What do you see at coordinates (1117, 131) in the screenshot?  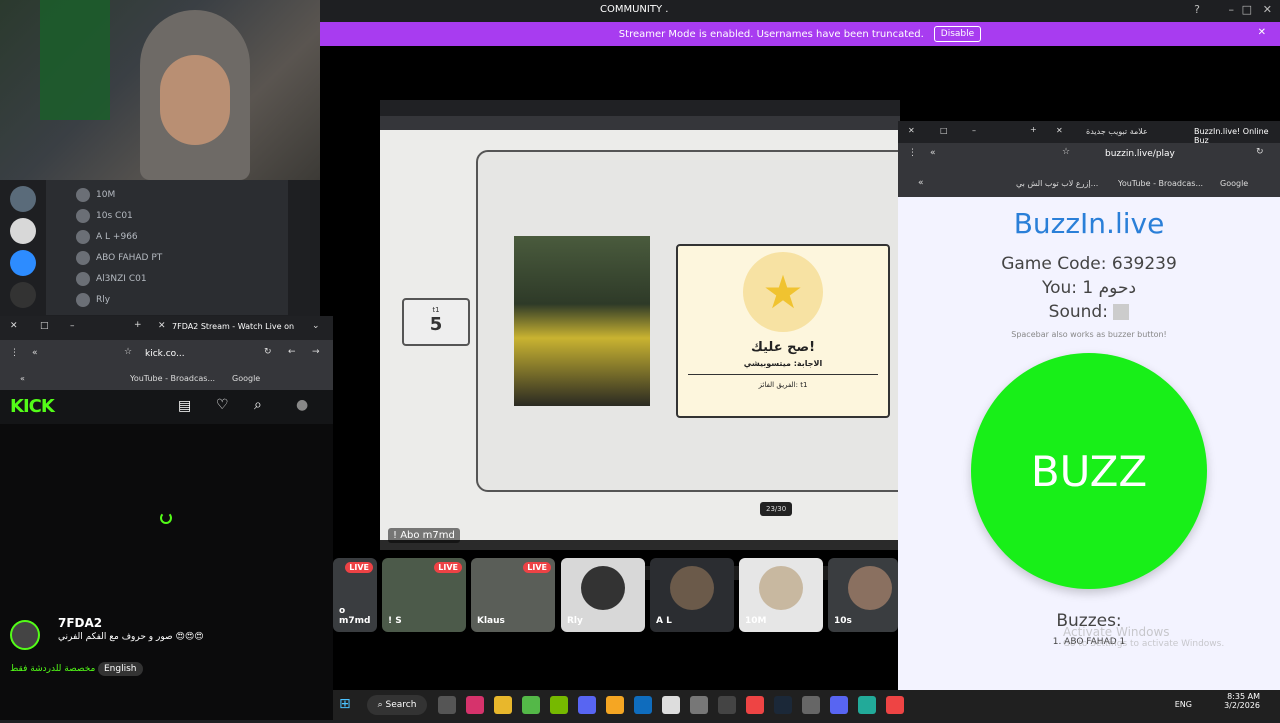 I see `tab-new: علامة تبويب جديدة` at bounding box center [1117, 131].